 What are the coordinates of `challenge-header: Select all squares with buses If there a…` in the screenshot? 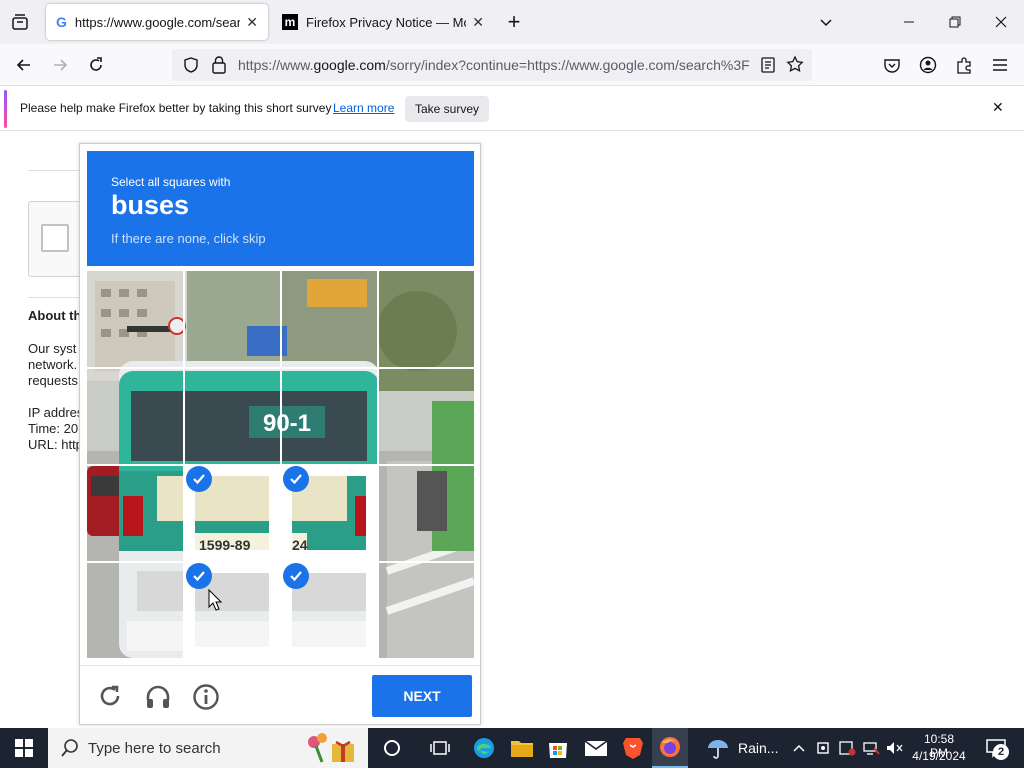 It's located at (280, 208).